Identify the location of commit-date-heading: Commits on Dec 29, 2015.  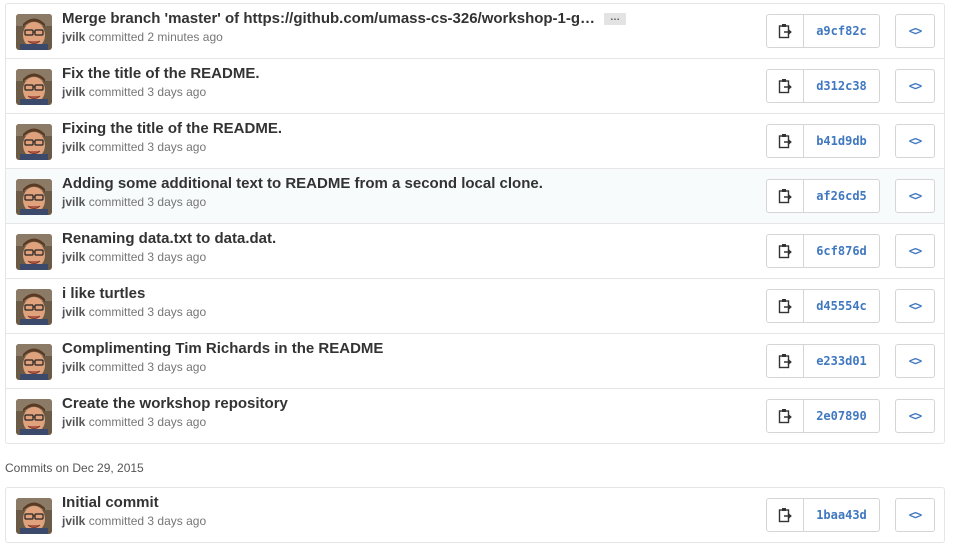
(74, 468).